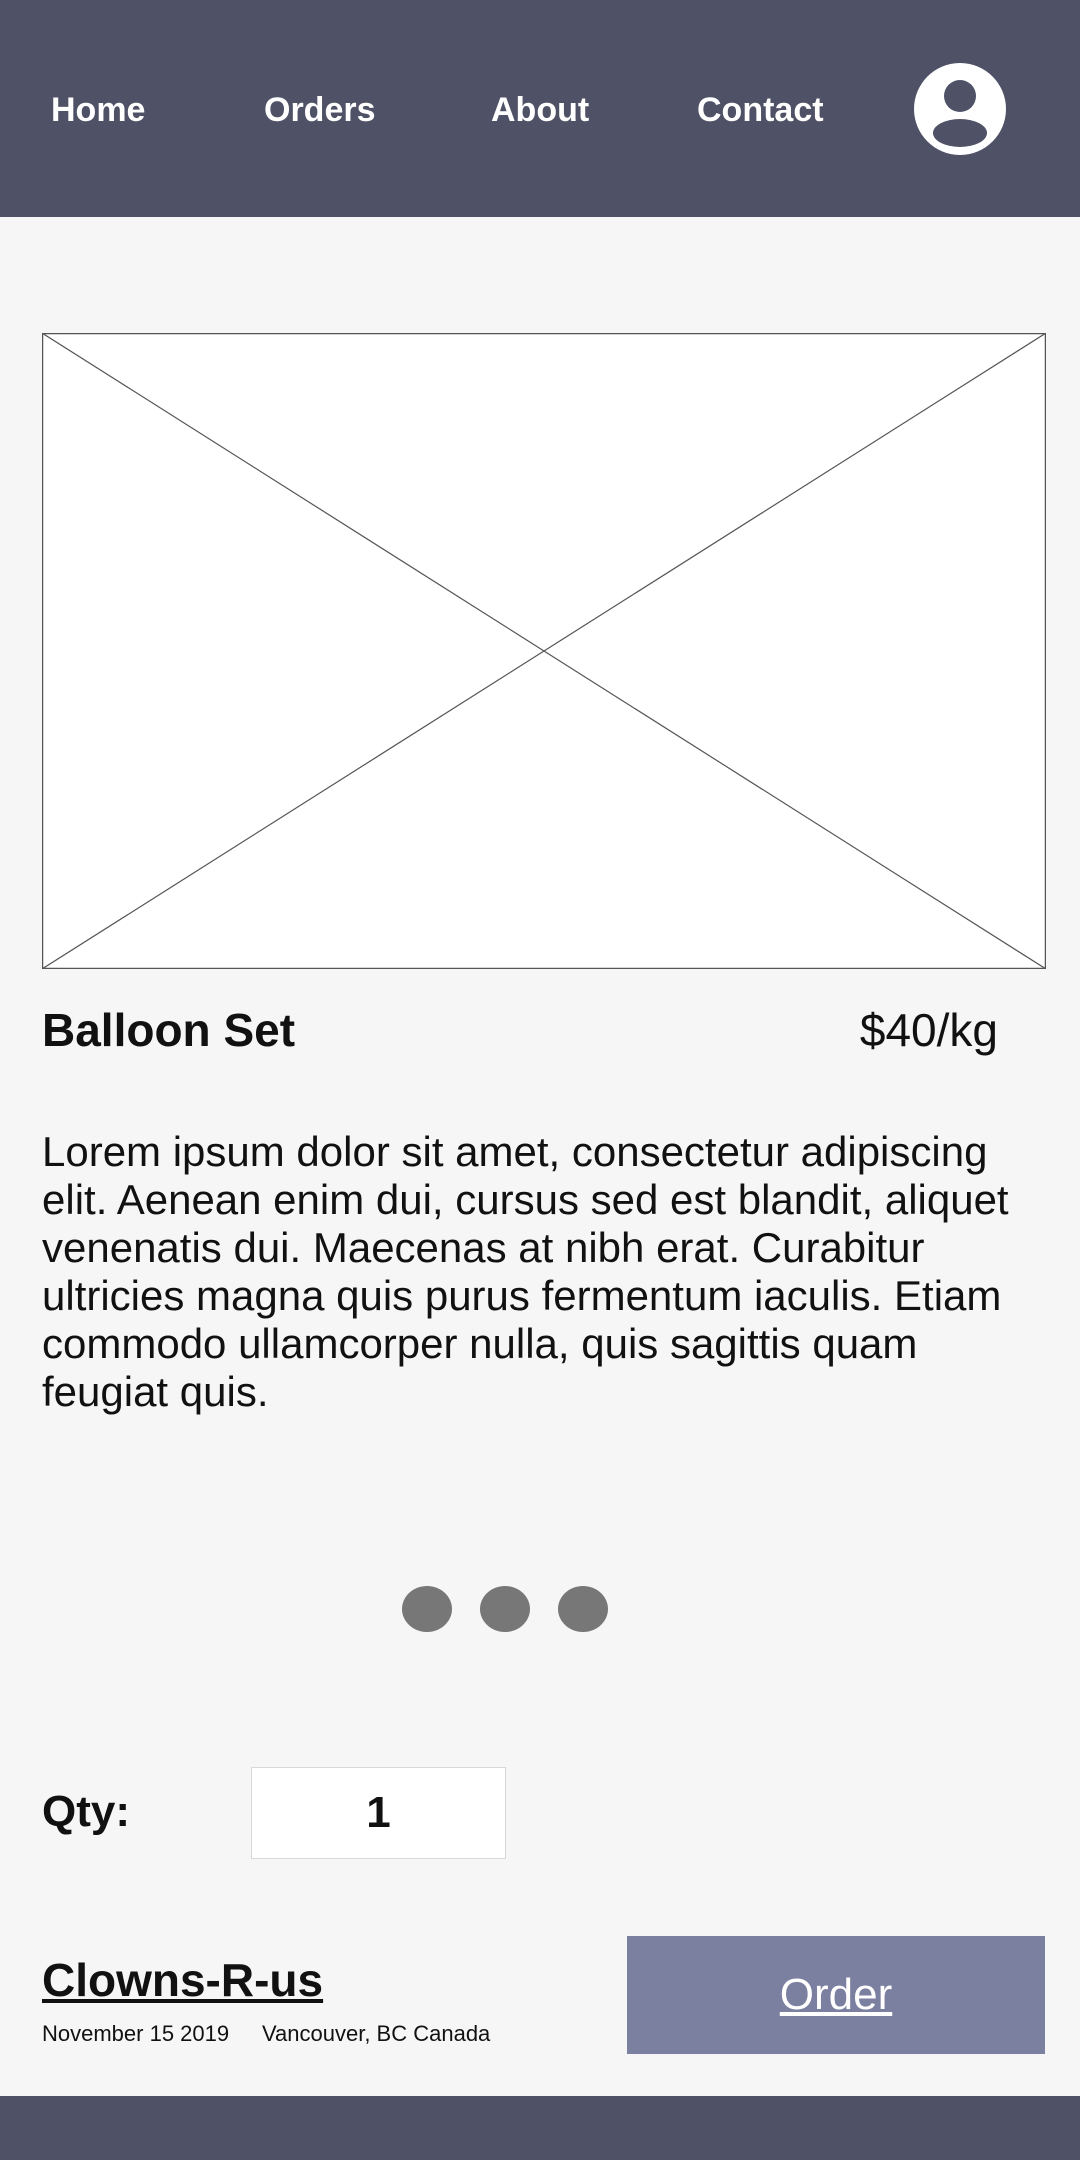  Describe the element at coordinates (928, 1030) in the screenshot. I see `product-price: $40/kg` at that location.